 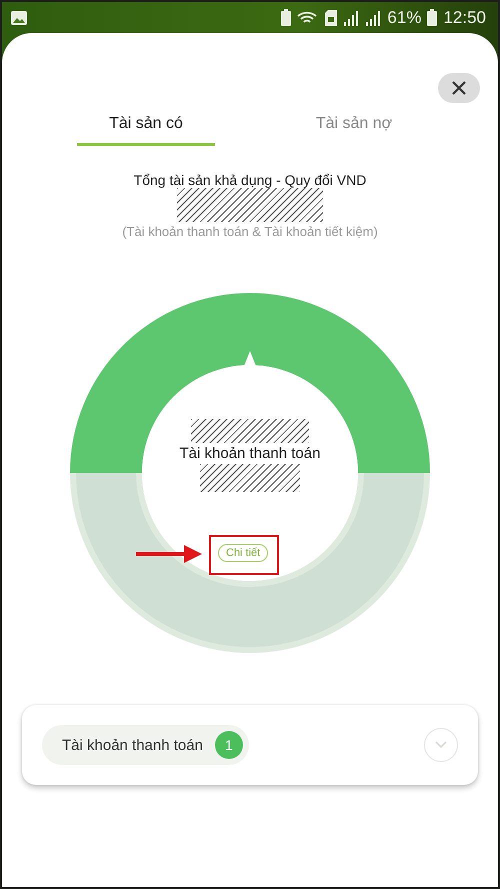 What do you see at coordinates (404, 18) in the screenshot?
I see `battery-percent: 61%` at bounding box center [404, 18].